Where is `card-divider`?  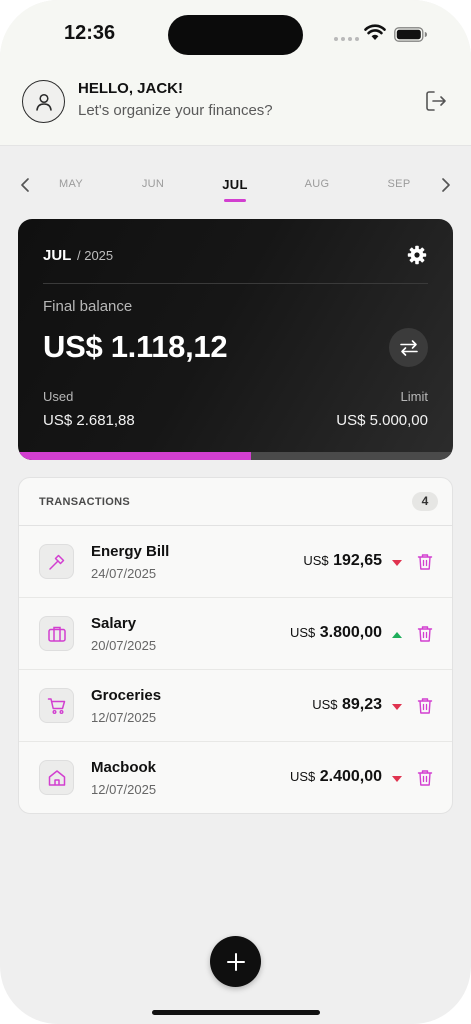 card-divider is located at coordinates (235, 283).